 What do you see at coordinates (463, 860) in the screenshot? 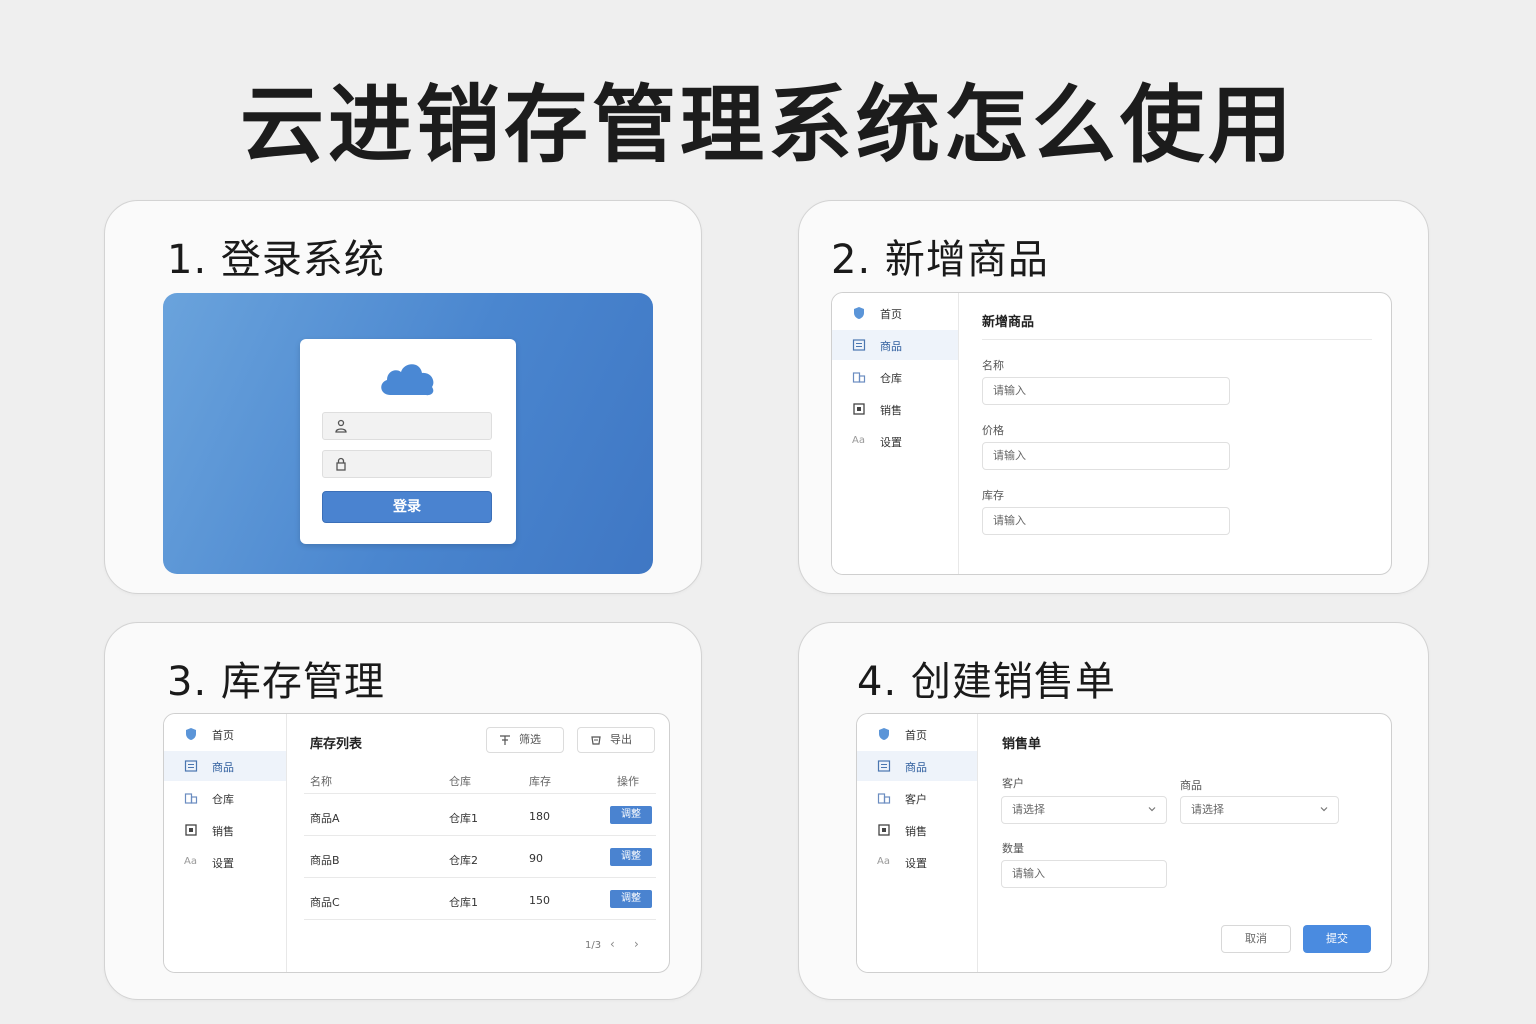
I see `cell-warehouse: 仓库2` at bounding box center [463, 860].